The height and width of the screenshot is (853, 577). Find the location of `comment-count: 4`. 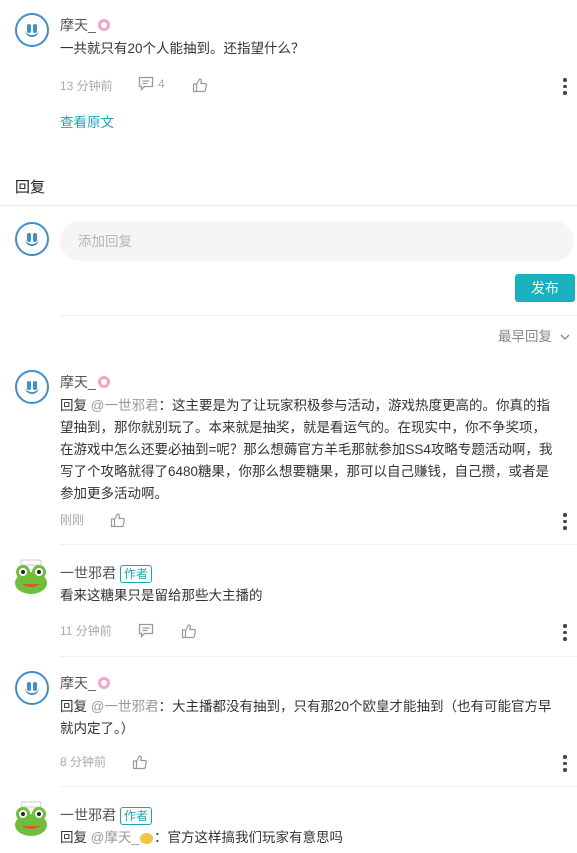

comment-count: 4 is located at coordinates (161, 83).